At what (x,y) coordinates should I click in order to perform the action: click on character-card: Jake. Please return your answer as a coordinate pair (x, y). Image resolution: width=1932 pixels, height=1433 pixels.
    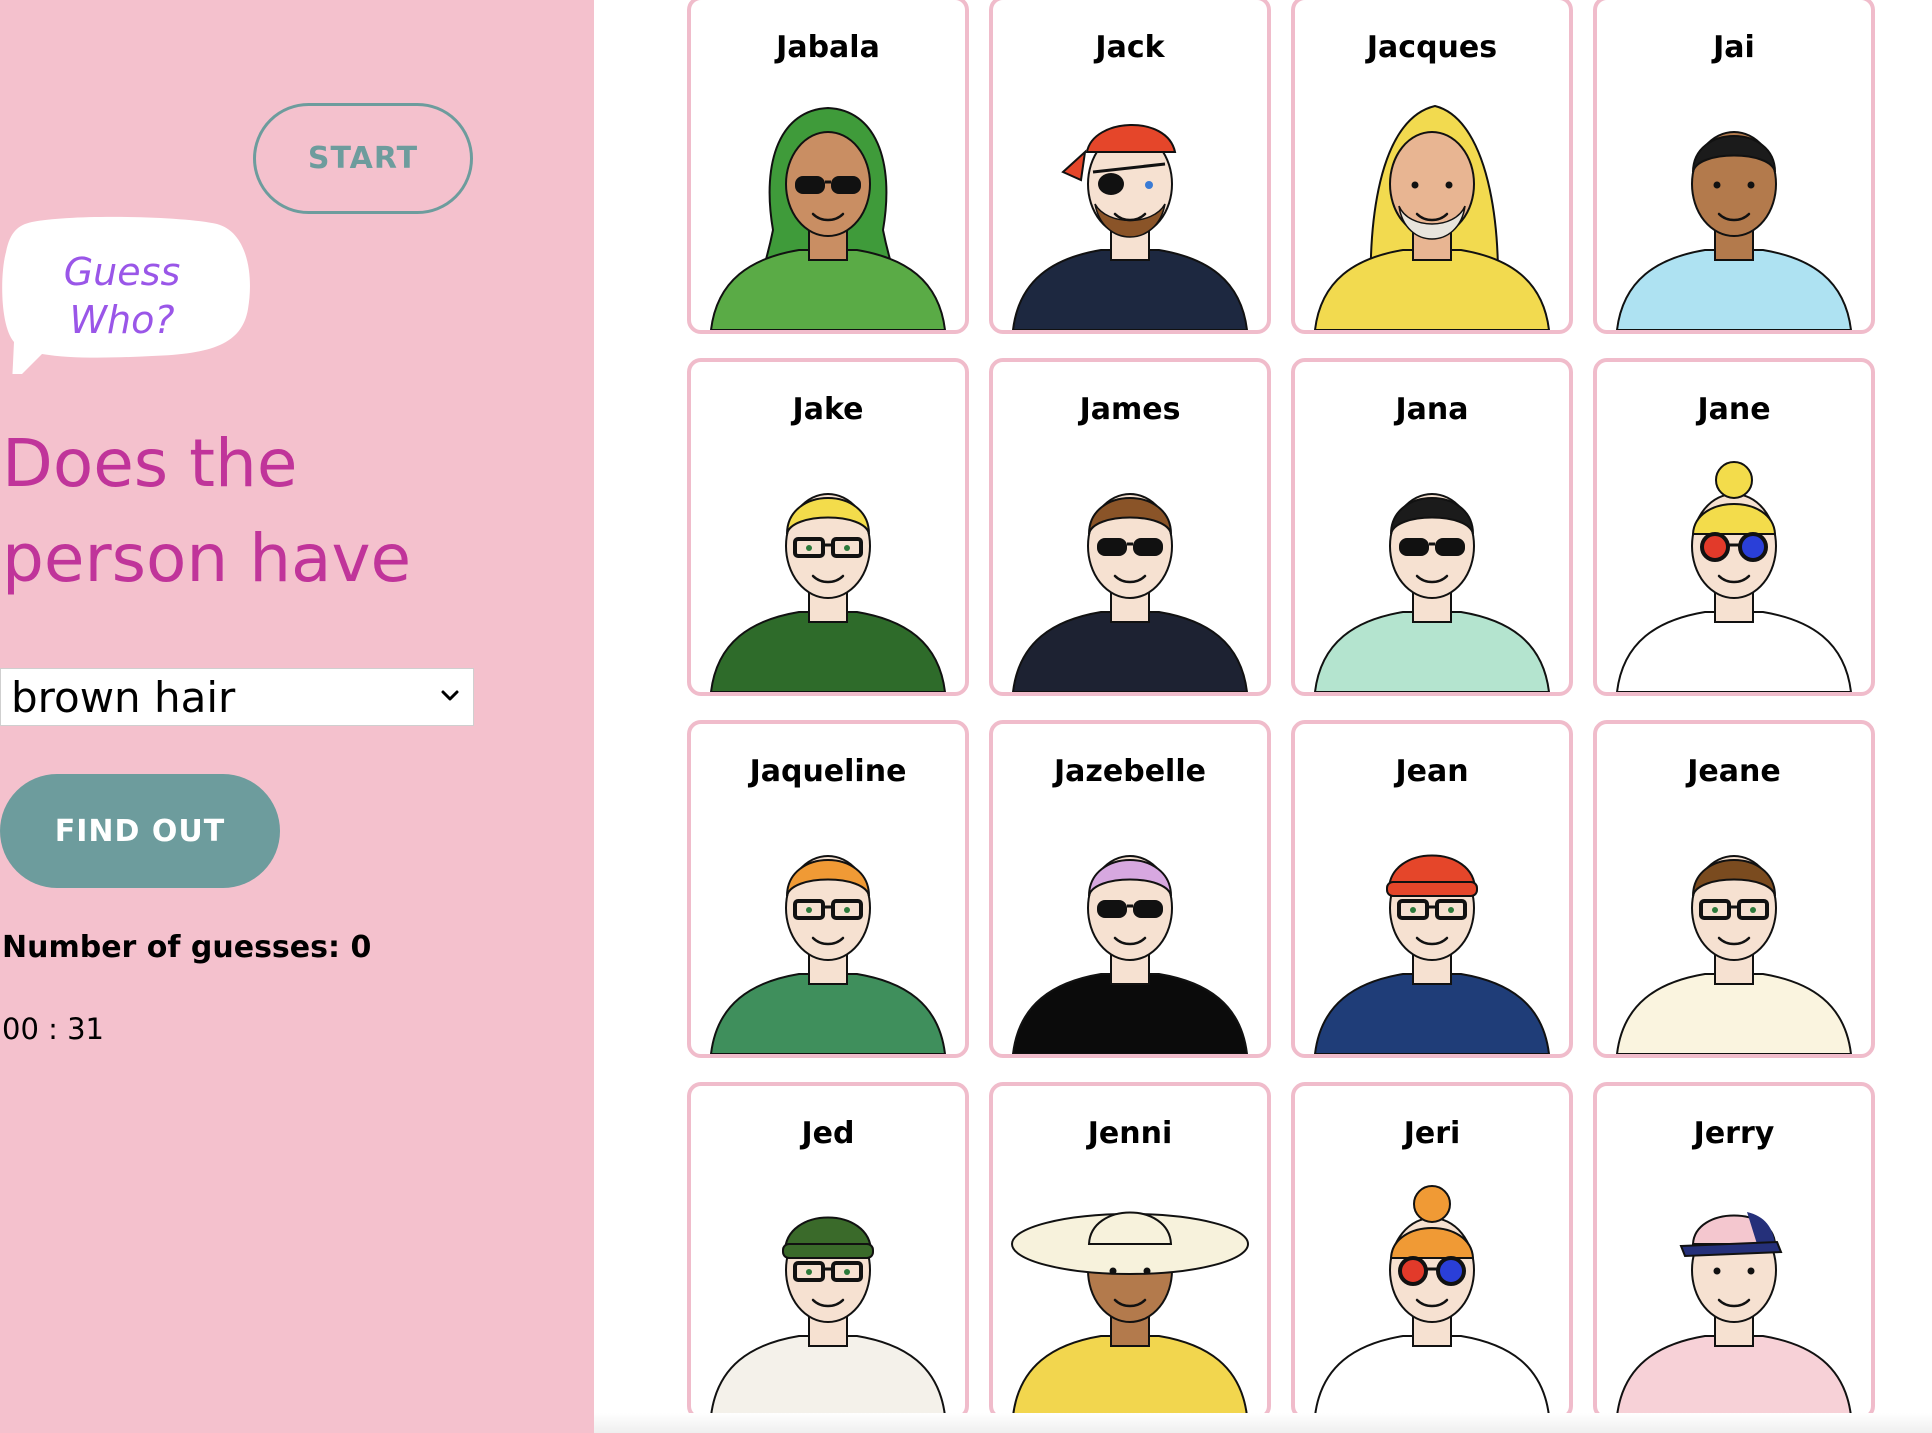
    Looking at the image, I should click on (828, 527).